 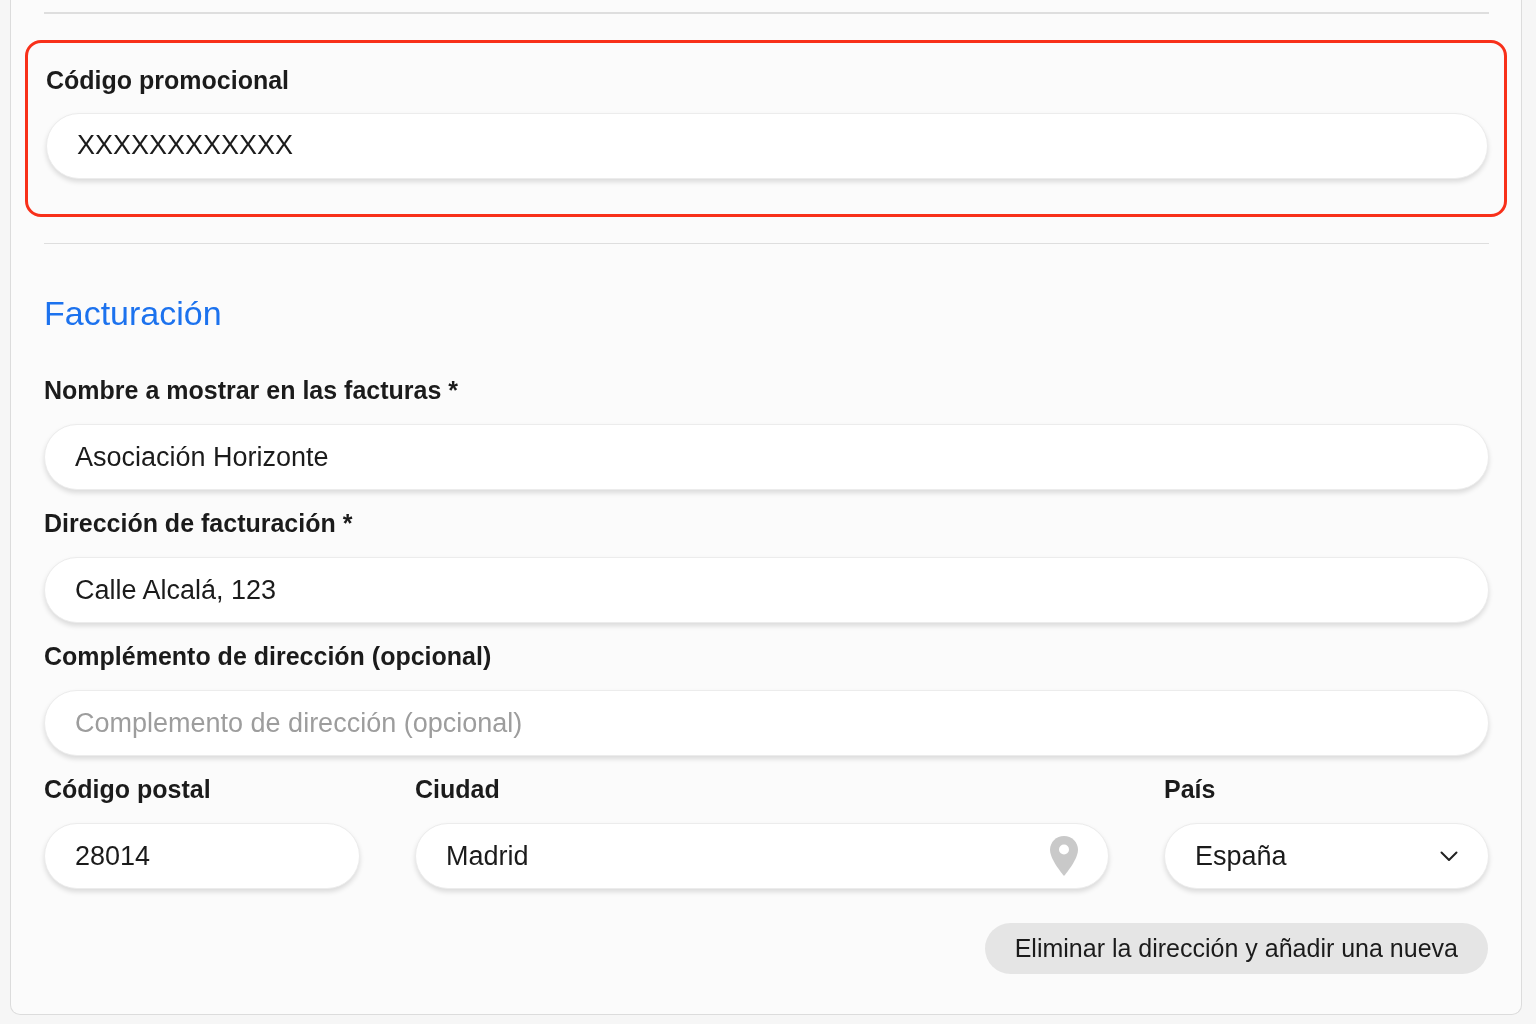 I want to click on section-heading: Facturación, so click(x=133, y=313).